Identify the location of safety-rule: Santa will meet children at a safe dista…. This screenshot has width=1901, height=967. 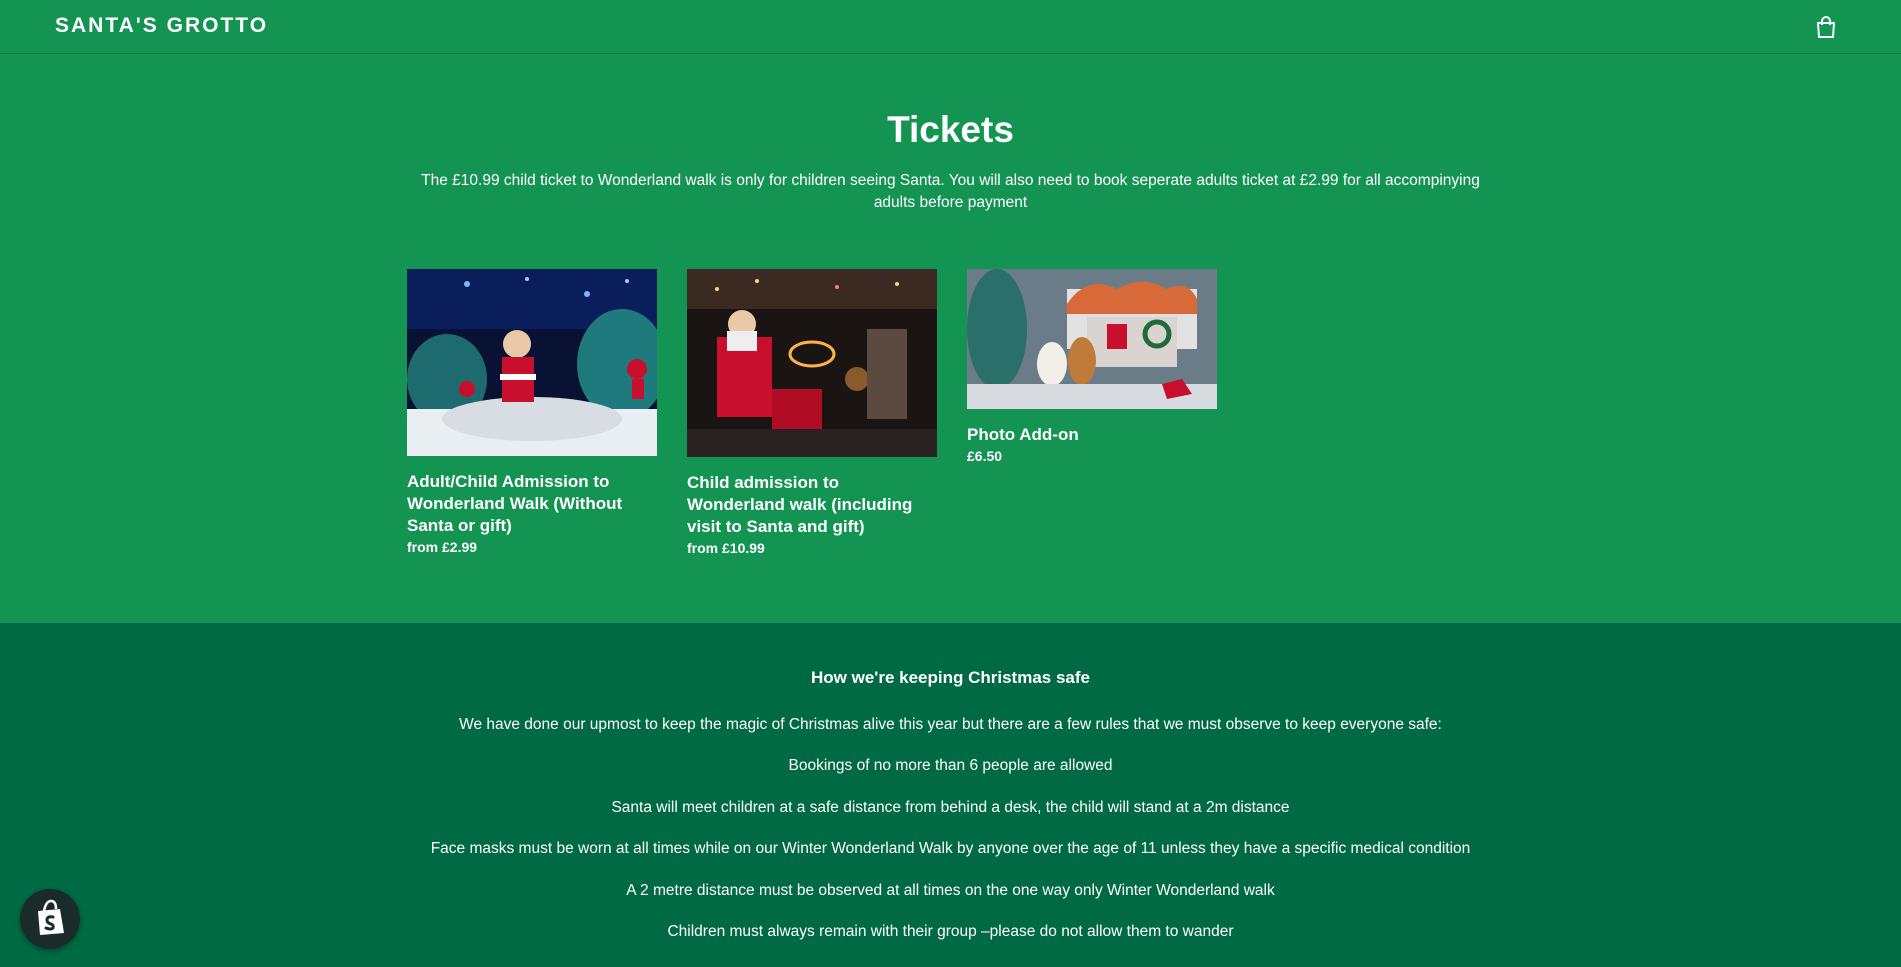
(950, 807).